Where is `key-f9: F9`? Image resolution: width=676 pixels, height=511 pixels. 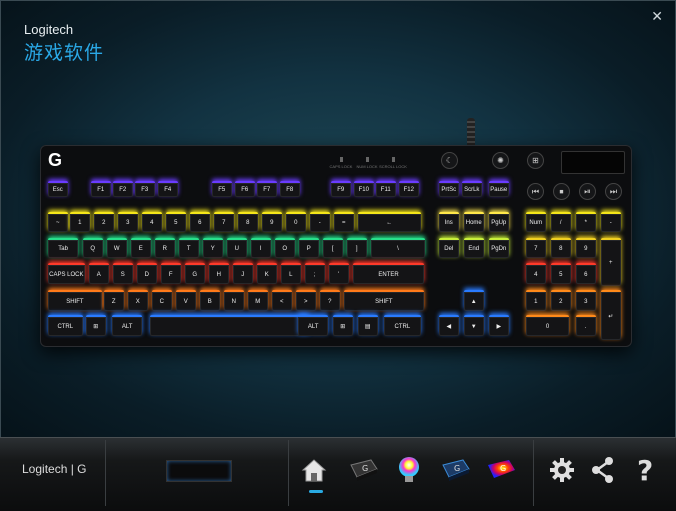
key-f9: F9 is located at coordinates (341, 189).